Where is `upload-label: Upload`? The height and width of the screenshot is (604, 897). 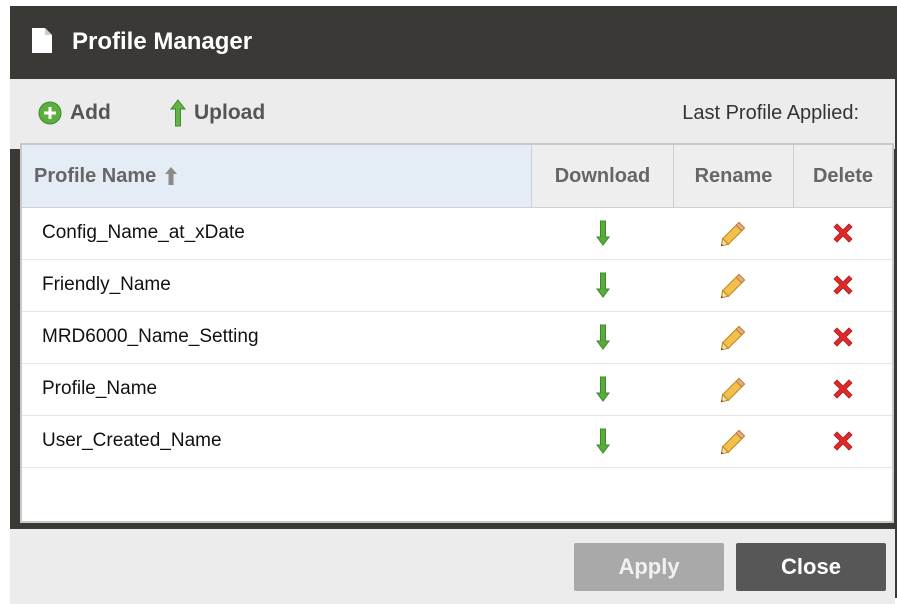
upload-label: Upload is located at coordinates (230, 112).